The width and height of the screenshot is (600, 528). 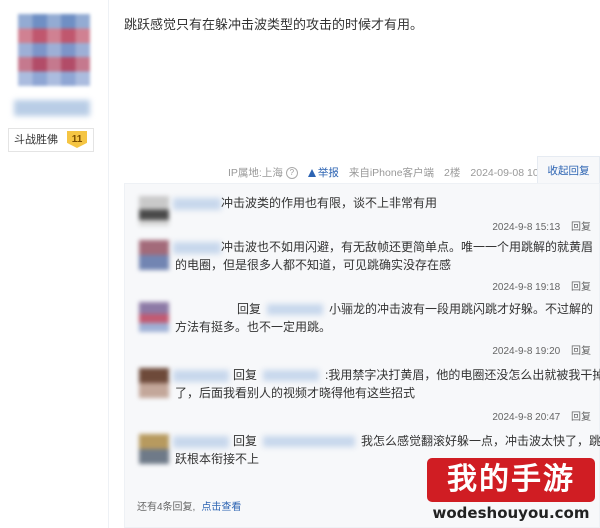 I want to click on user-avatar, so click(x=54, y=50).